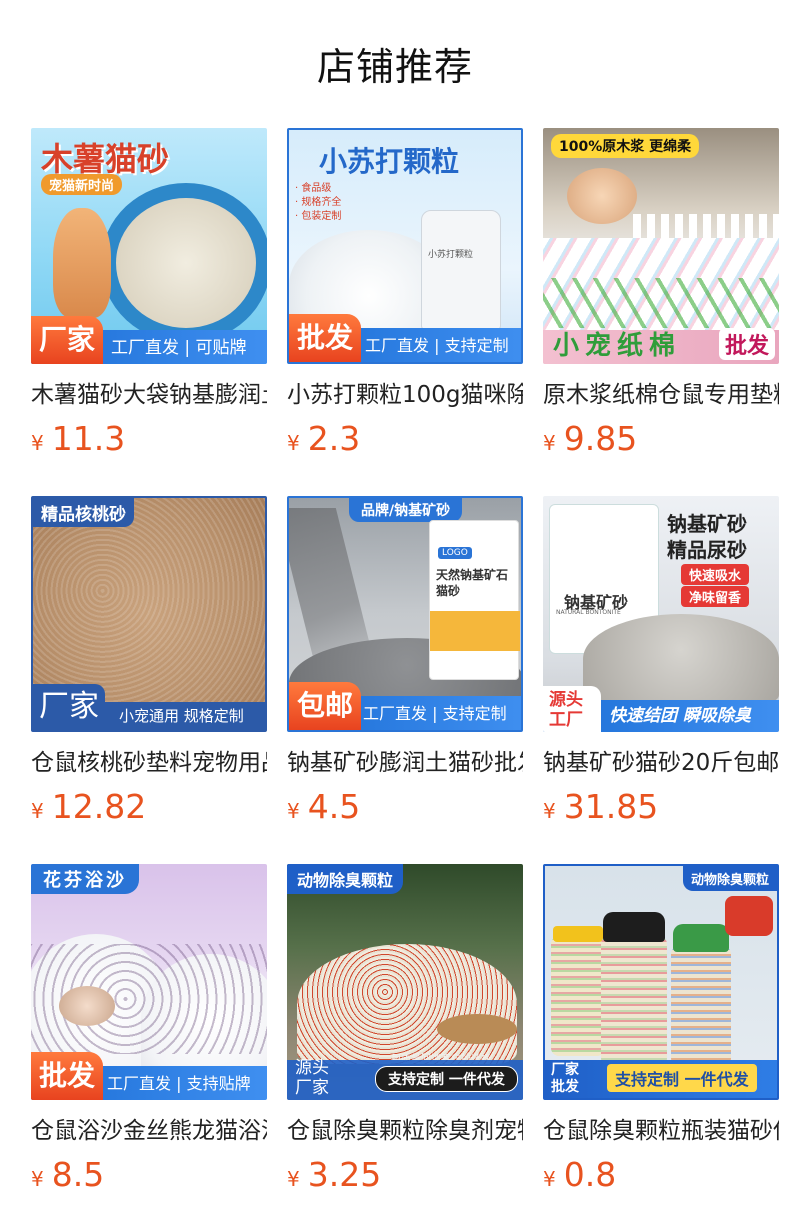 The image size is (790, 1232). Describe the element at coordinates (680, 716) in the screenshot. I see `promo-band-text: 快速结团 瞬吸除臭` at that location.